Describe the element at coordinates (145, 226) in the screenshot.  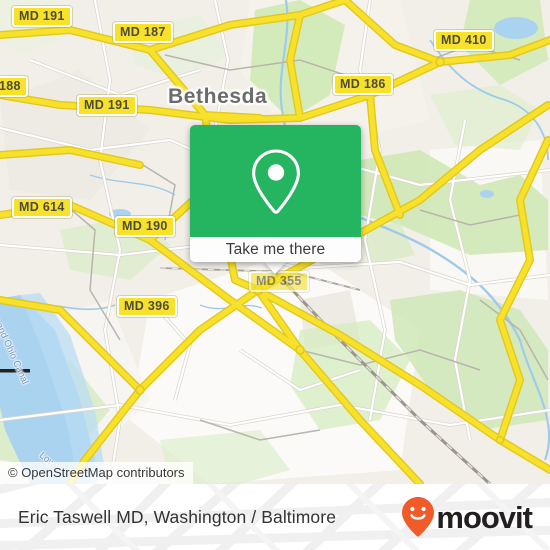
I see `road-shield-md190: MD 190` at that location.